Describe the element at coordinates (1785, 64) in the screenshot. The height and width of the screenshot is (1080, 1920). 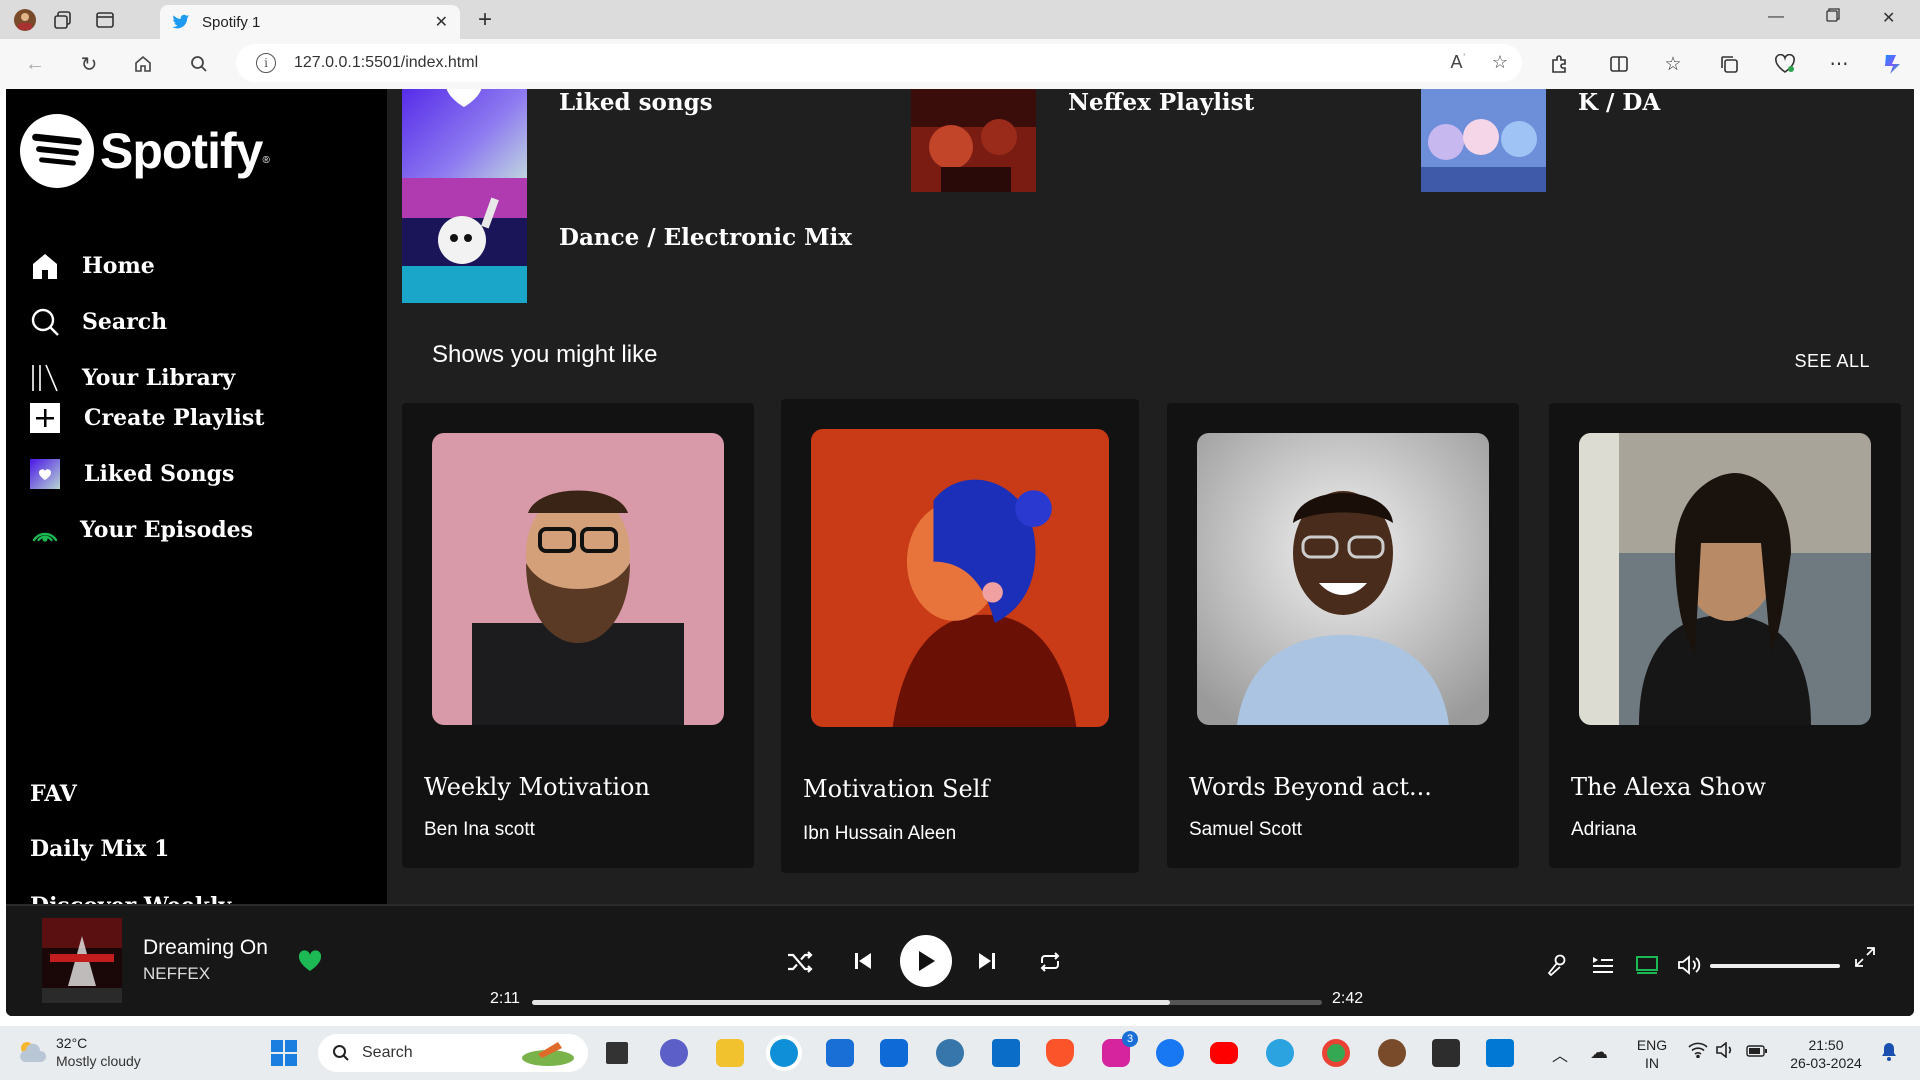
I see `browser-essentials-icon` at that location.